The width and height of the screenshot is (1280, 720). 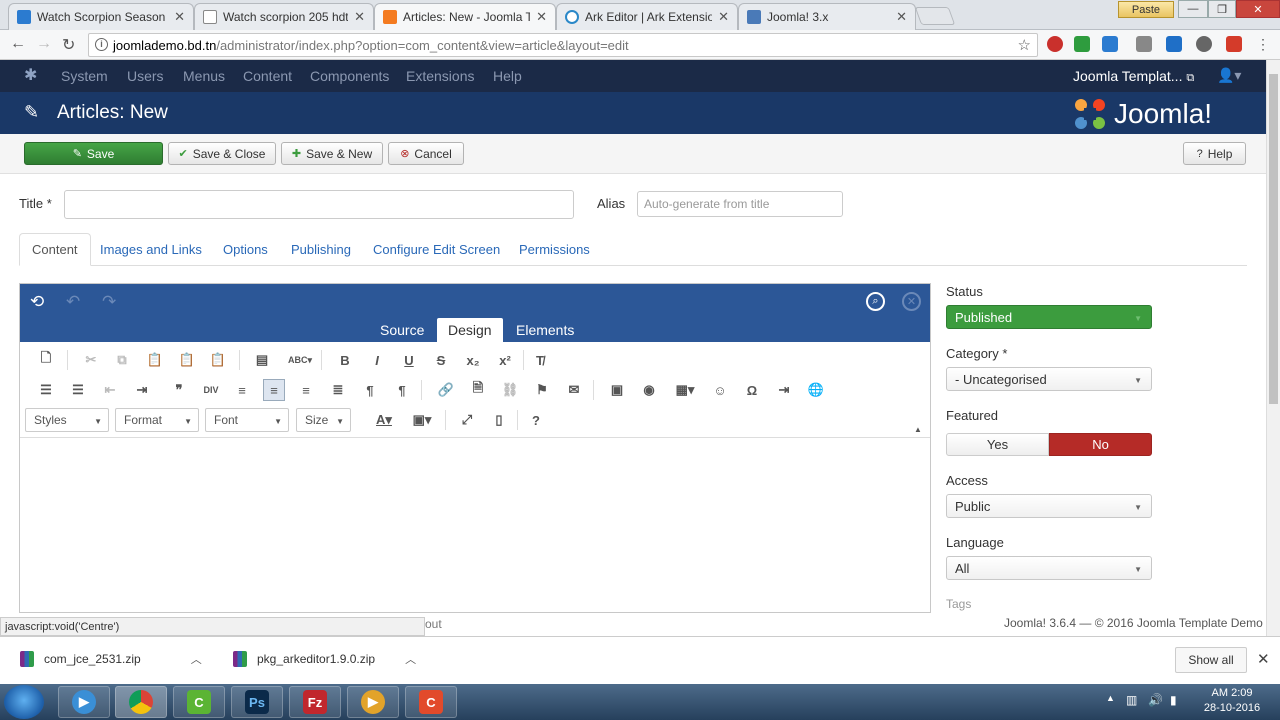 What do you see at coordinates (373, 702) in the screenshot?
I see `taskbar-app-player: ▶` at bounding box center [373, 702].